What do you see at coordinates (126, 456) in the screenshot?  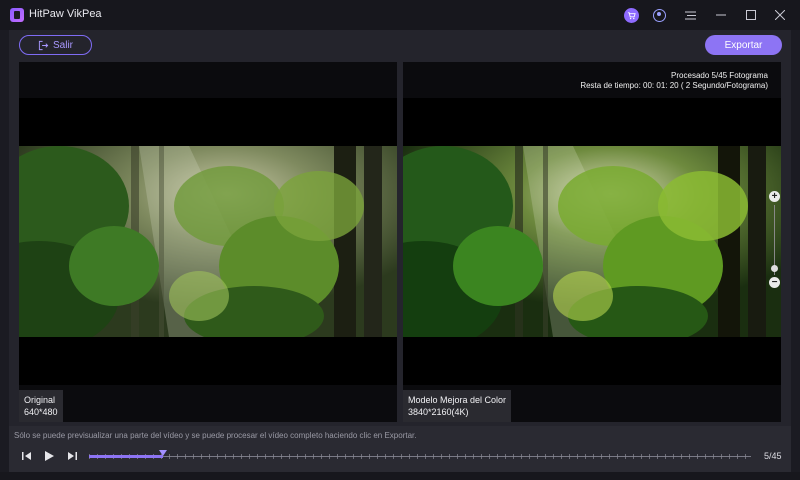 I see `timeline-progress` at bounding box center [126, 456].